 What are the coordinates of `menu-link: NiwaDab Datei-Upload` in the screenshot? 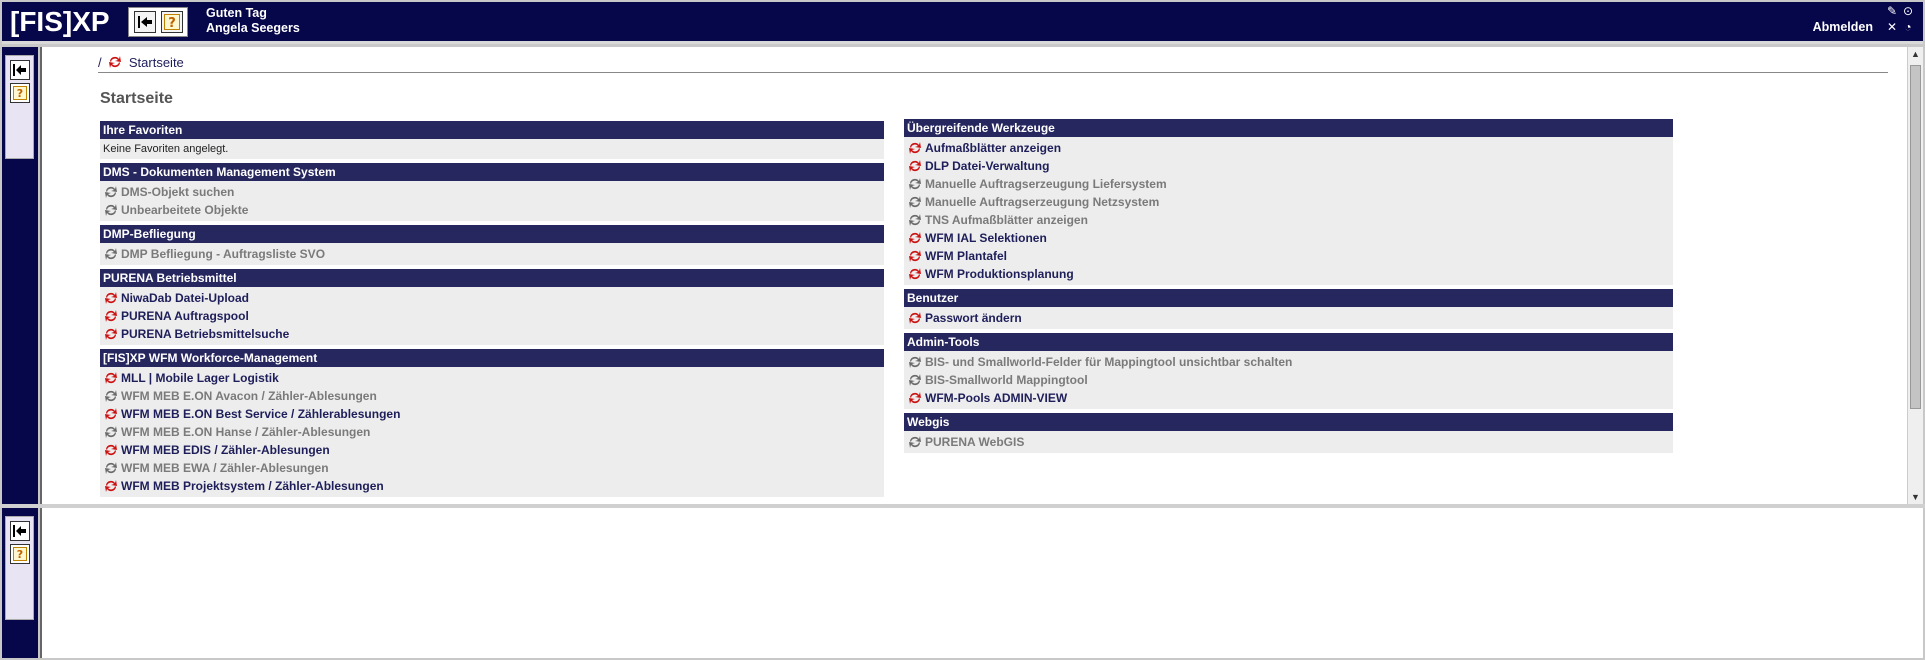 It's located at (493, 298).